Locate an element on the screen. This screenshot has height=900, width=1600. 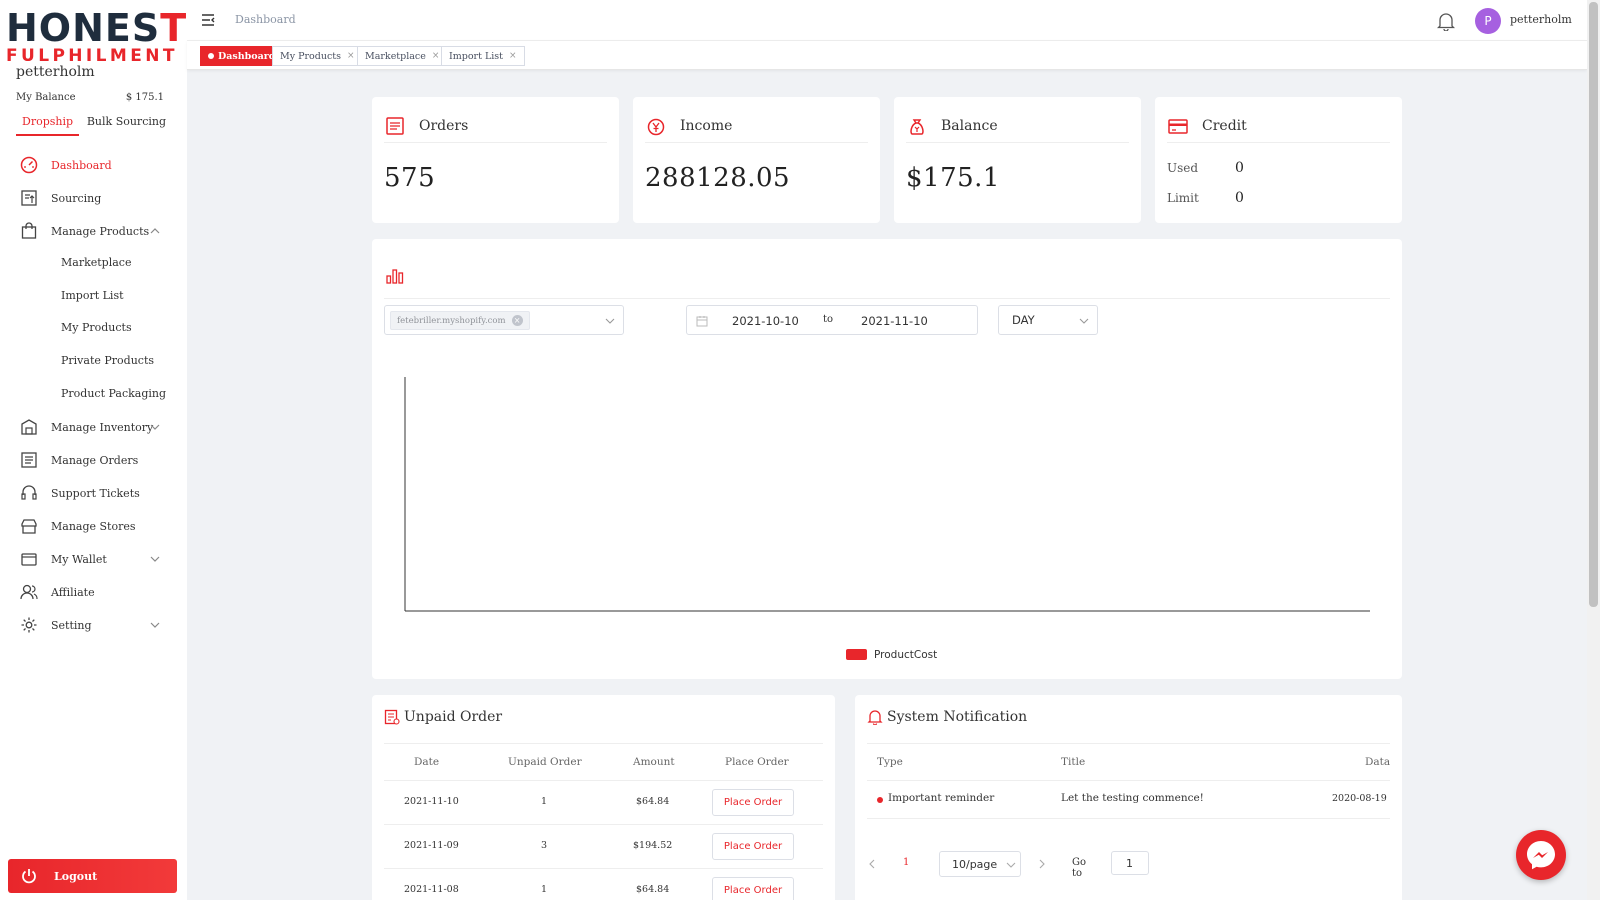
sidebar-subitem-private-products: Private Products is located at coordinates (107, 360).